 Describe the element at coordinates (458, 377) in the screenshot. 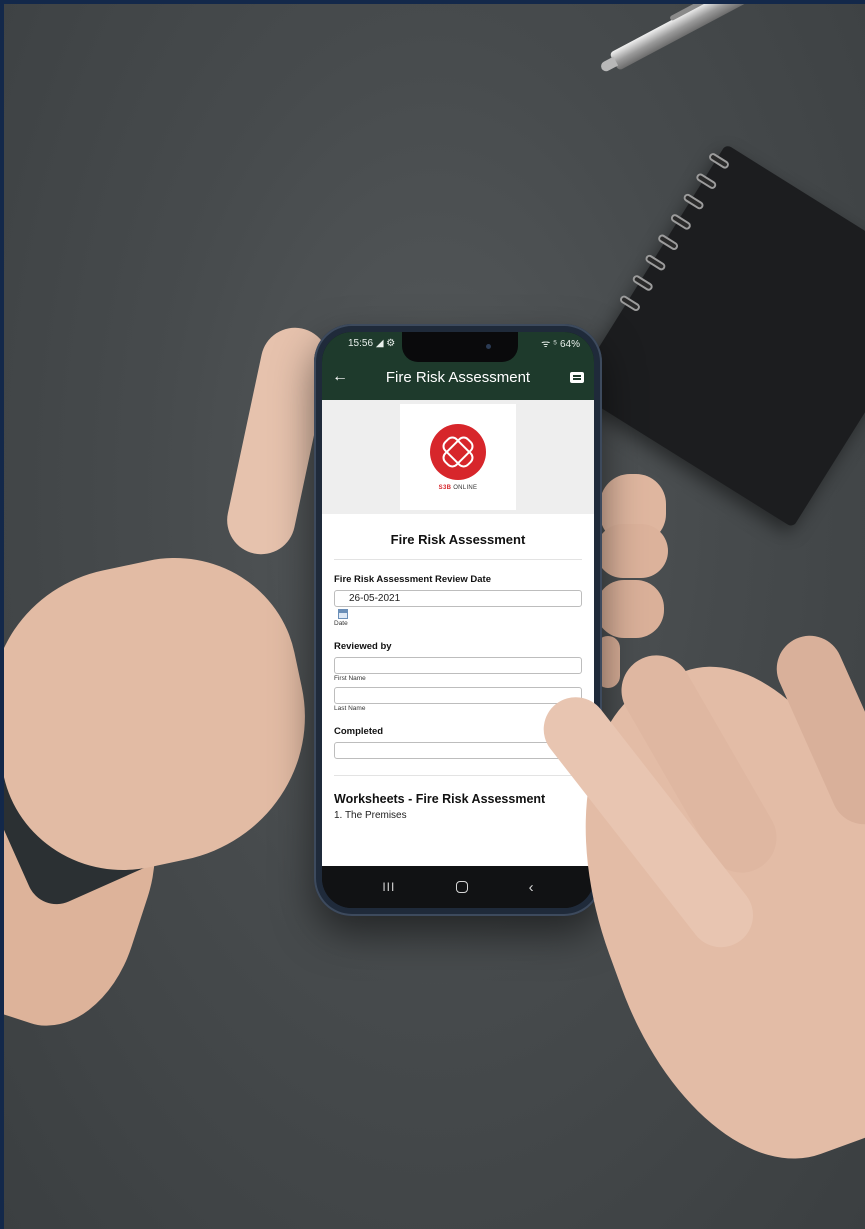

I see `app-bar-title: Fire Risk Assessment` at that location.